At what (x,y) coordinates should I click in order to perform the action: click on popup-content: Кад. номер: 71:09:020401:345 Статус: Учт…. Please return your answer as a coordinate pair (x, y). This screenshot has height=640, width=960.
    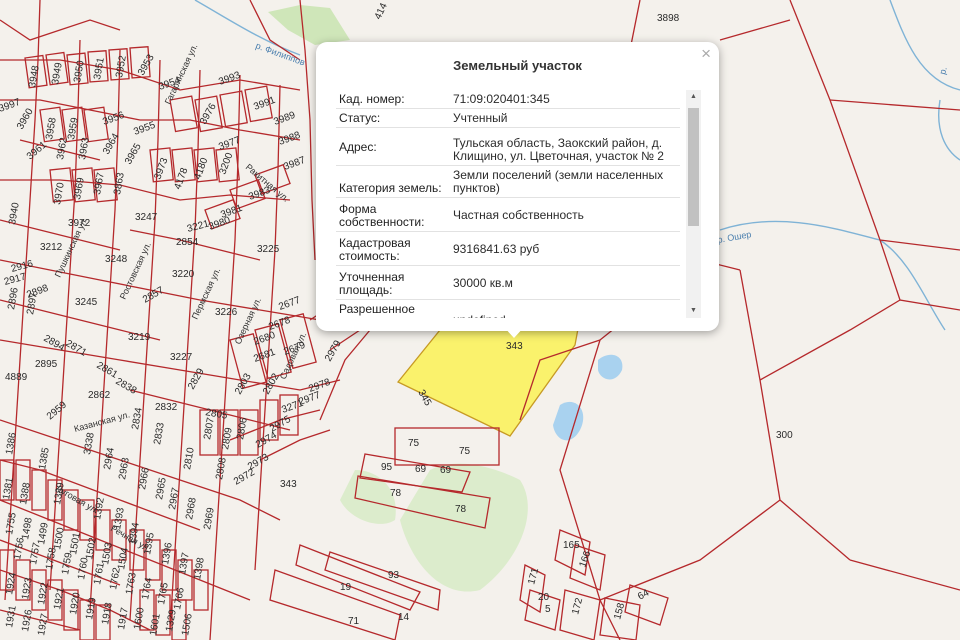
    Looking at the image, I should click on (517, 204).